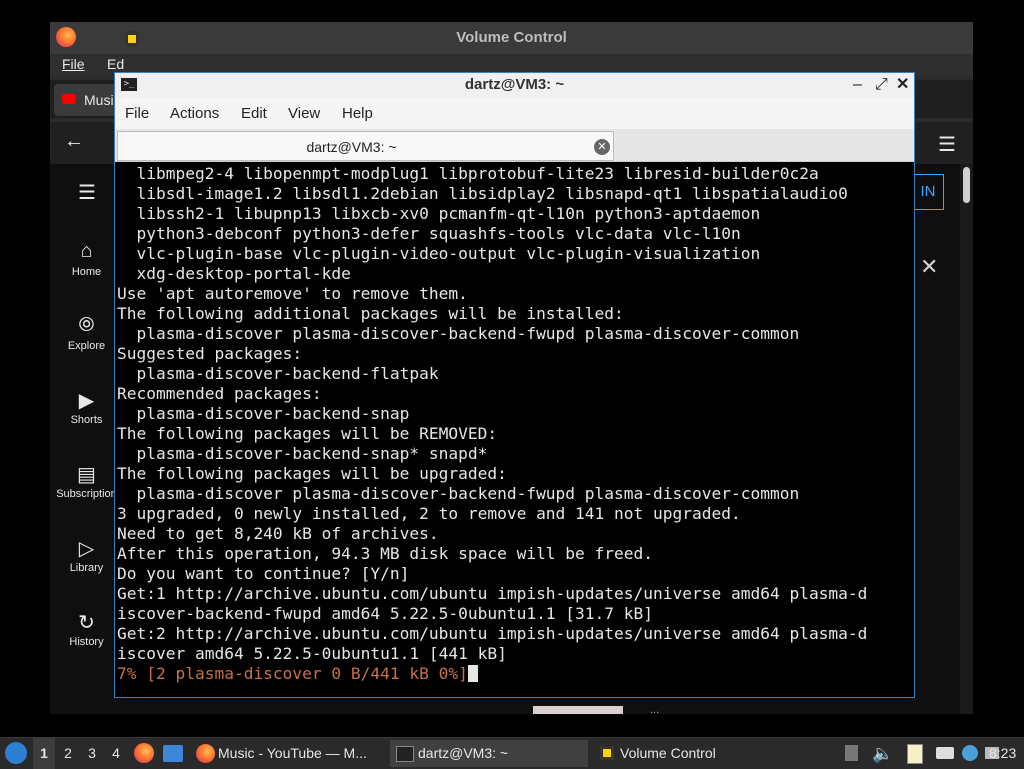 The height and width of the screenshot is (769, 1024). Describe the element at coordinates (947, 144) in the screenshot. I see `hamburger-menu-icon: ☰` at that location.